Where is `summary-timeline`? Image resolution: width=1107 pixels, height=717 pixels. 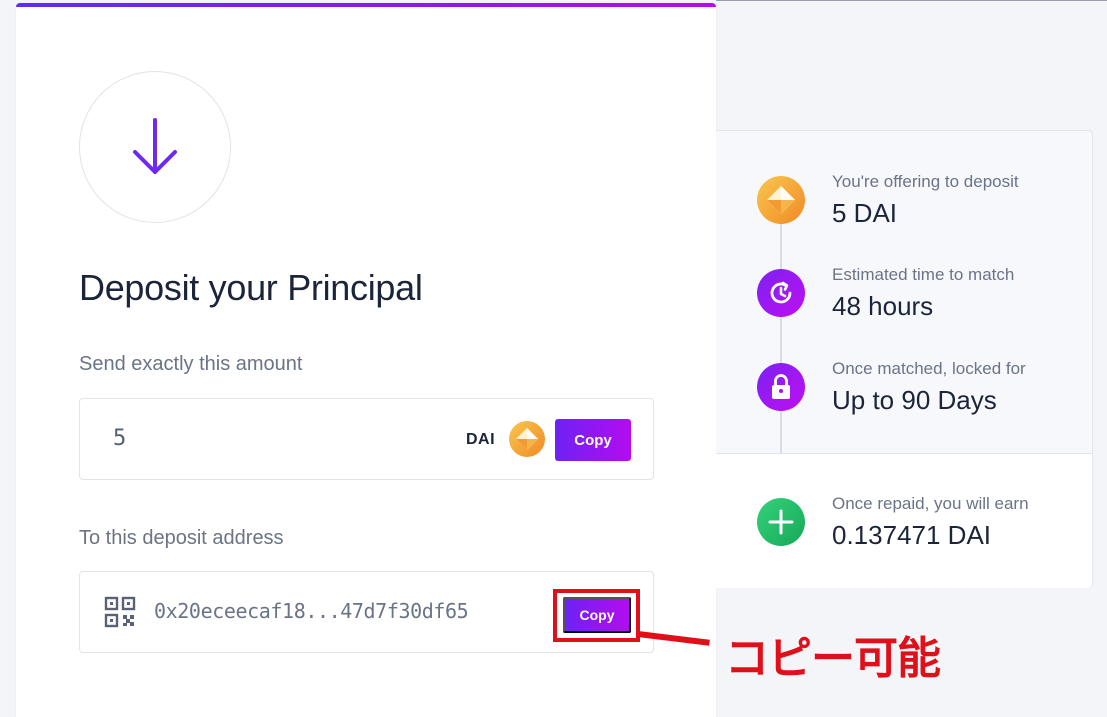 summary-timeline is located at coordinates (781, 327).